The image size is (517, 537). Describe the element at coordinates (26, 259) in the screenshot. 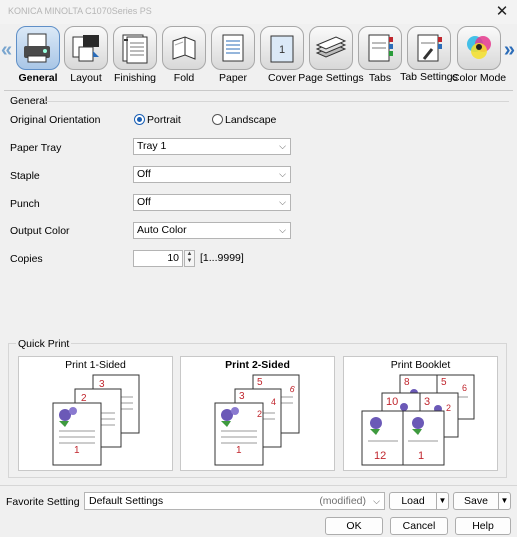

I see `copies-label: Copies` at that location.